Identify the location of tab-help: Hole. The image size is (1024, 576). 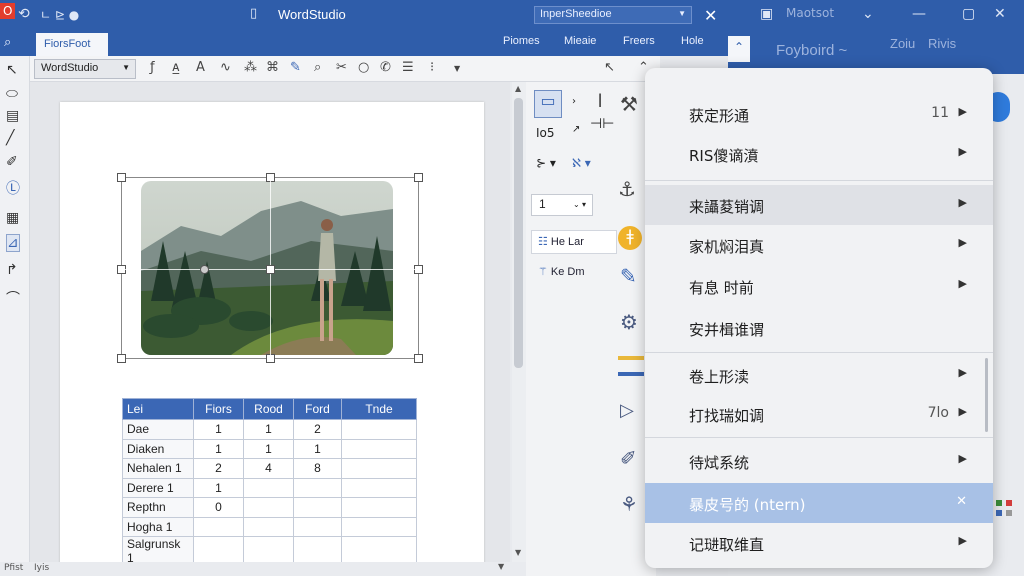
(692, 41).